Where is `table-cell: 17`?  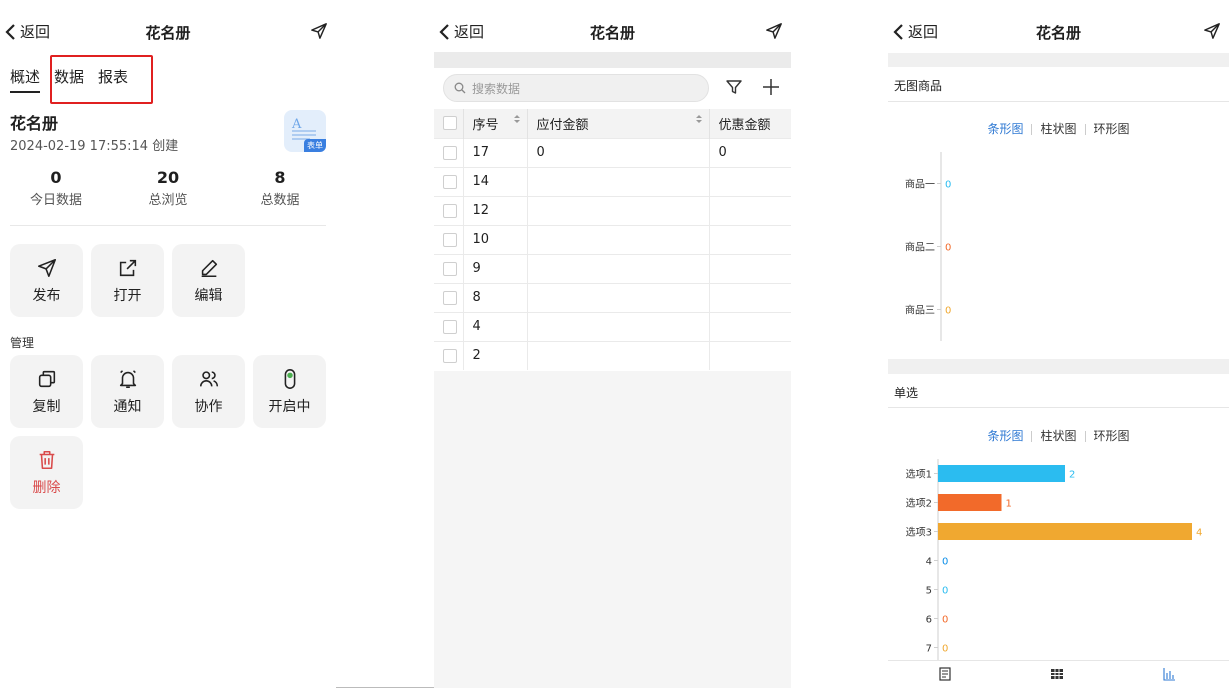 table-cell: 17 is located at coordinates (495, 152).